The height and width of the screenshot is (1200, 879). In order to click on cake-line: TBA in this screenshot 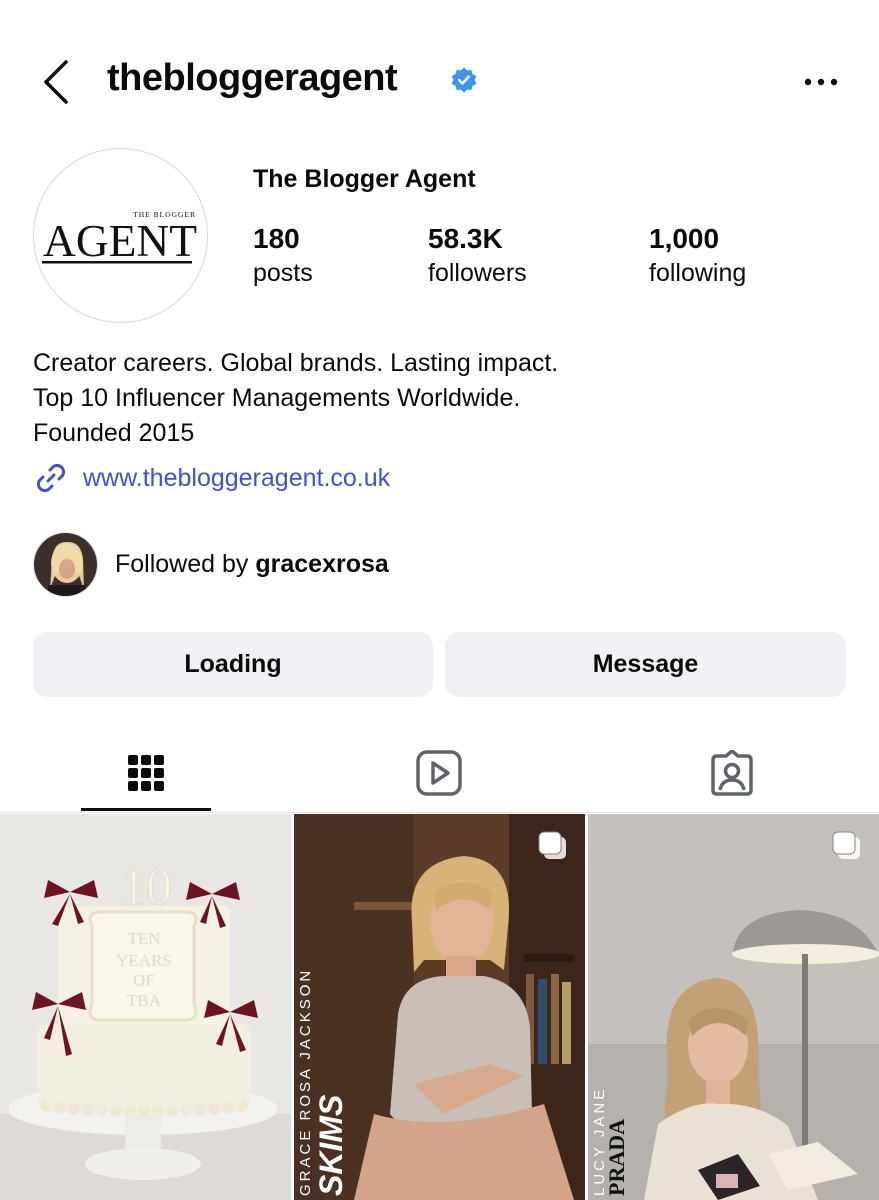, I will do `click(144, 1000)`.